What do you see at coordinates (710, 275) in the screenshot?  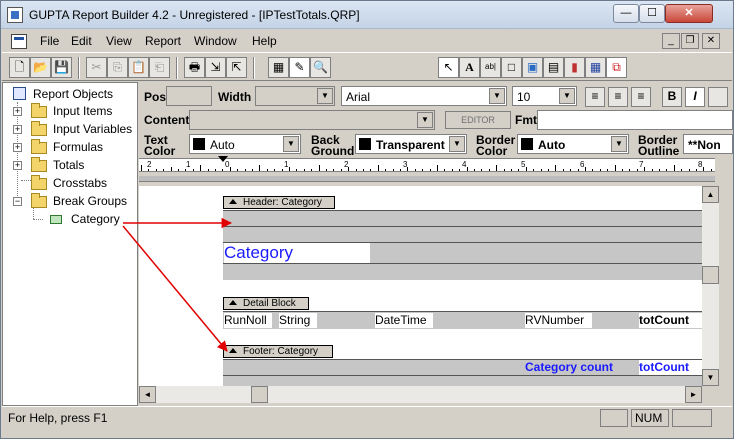 I see `vertical-scroll-thumb` at bounding box center [710, 275].